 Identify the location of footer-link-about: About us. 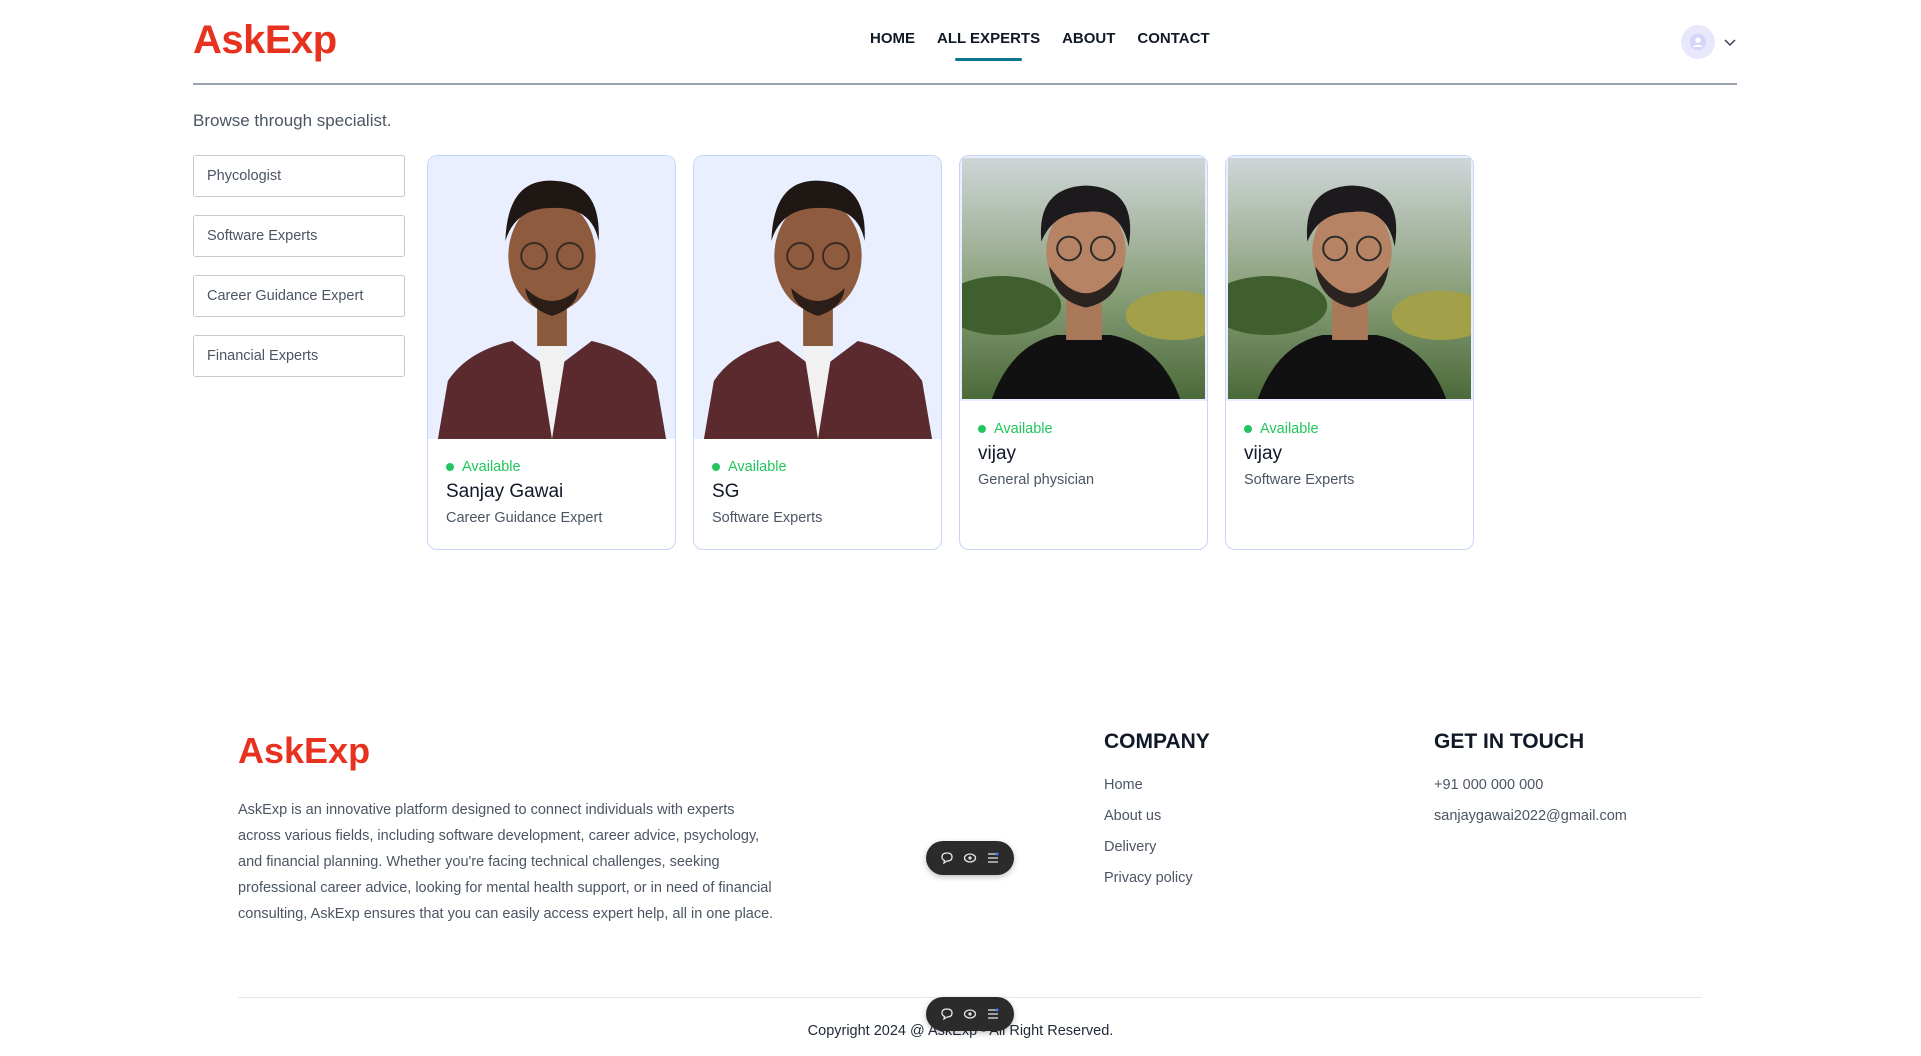
(1157, 816).